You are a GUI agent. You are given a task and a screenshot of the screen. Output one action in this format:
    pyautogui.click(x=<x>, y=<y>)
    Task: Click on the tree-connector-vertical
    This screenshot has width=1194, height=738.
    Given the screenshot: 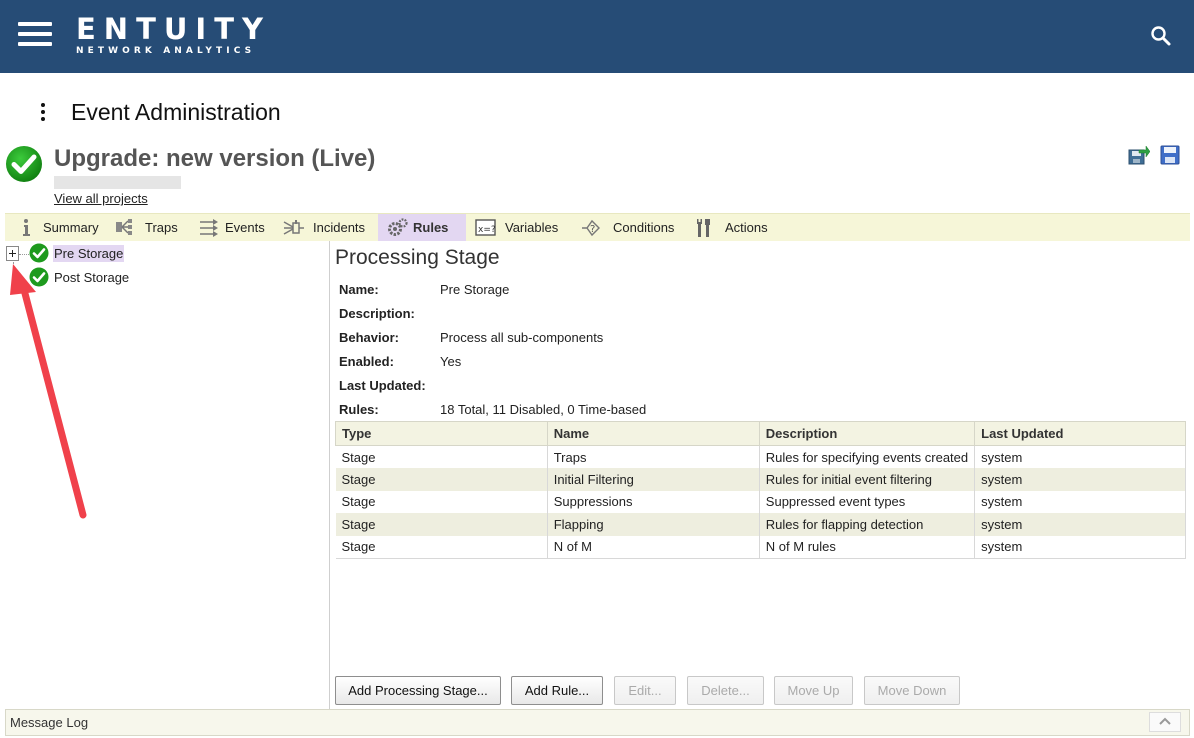 What is the action you would take?
    pyautogui.click(x=13, y=270)
    